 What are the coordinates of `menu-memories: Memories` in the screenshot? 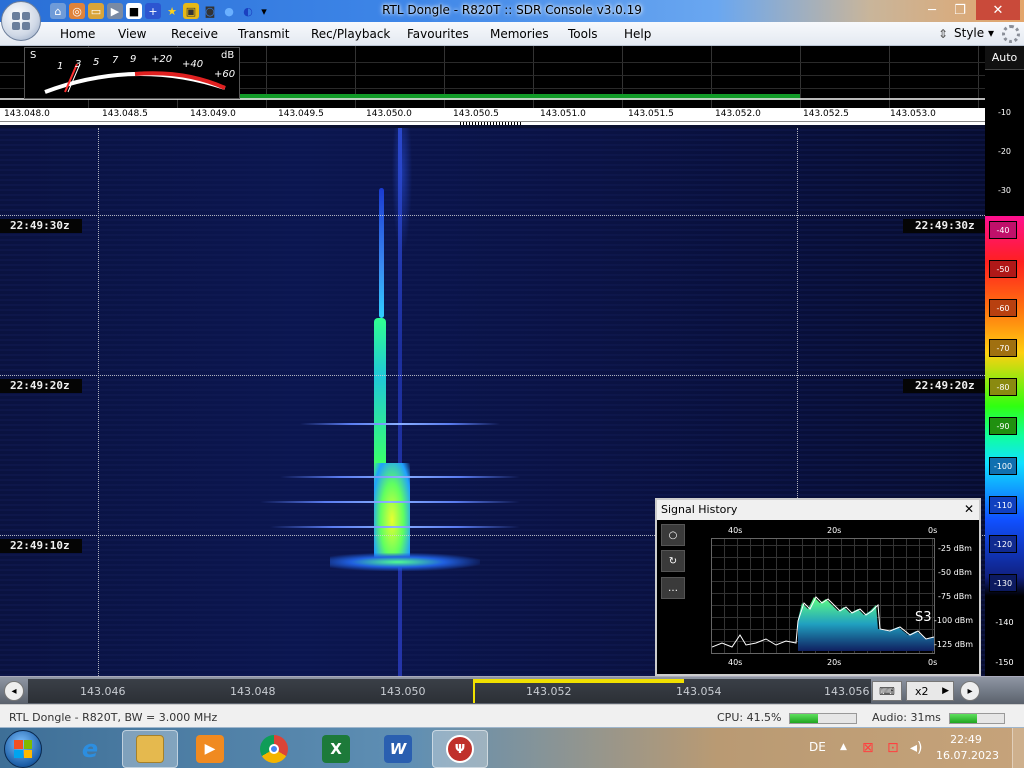 It's located at (519, 34).